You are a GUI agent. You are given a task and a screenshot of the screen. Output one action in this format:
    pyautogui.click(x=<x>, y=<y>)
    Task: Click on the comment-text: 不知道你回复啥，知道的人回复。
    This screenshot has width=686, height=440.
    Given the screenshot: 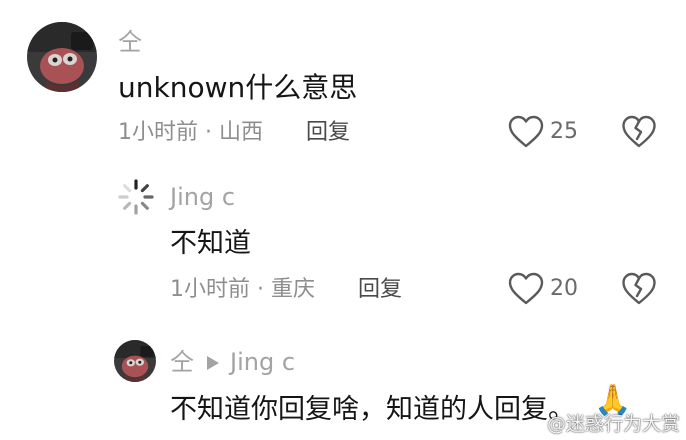 What is the action you would take?
    pyautogui.click(x=372, y=409)
    